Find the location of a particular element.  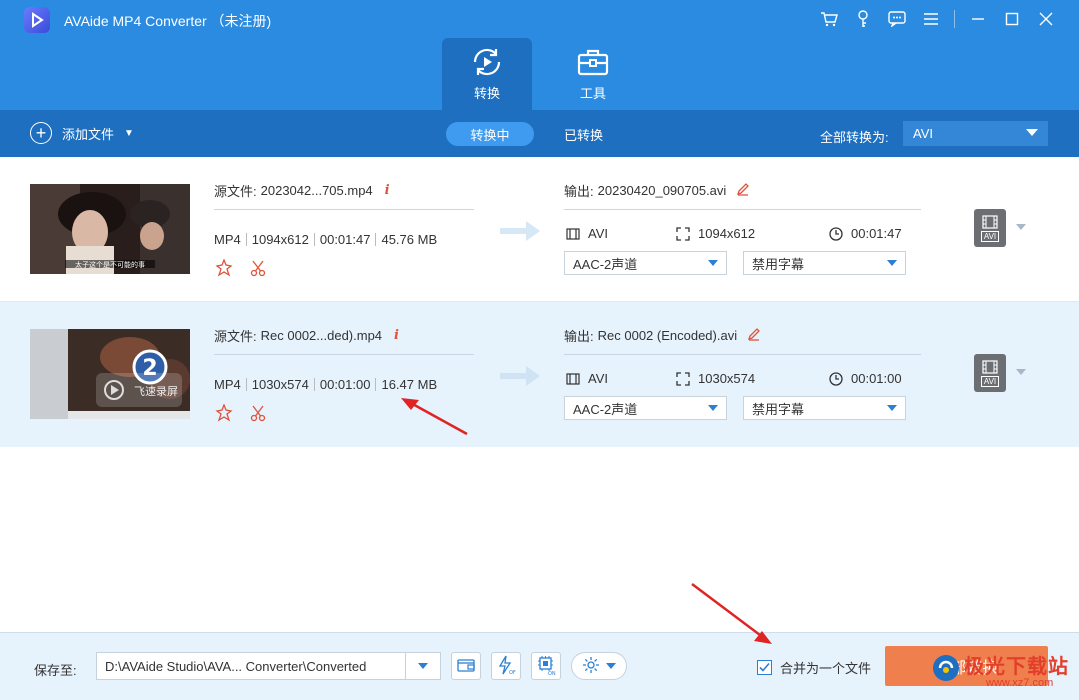

output-resolution: 1094x612 is located at coordinates (715, 233).